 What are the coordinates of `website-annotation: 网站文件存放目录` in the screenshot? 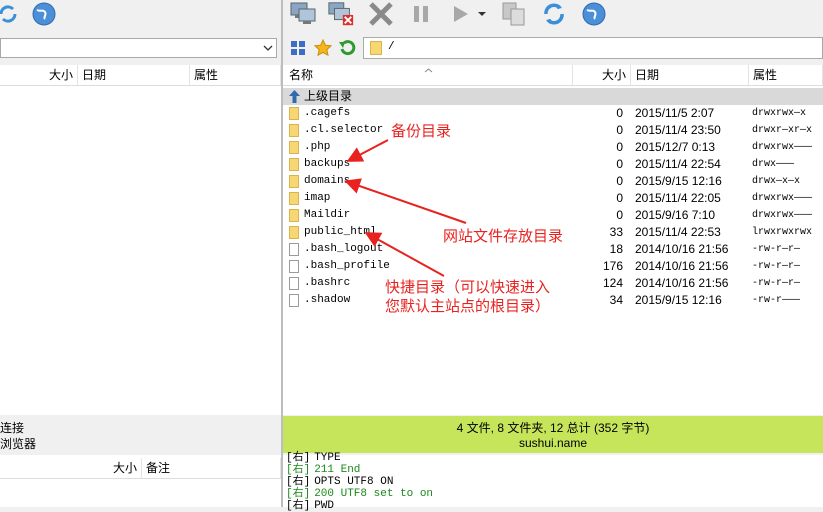 It's located at (503, 236).